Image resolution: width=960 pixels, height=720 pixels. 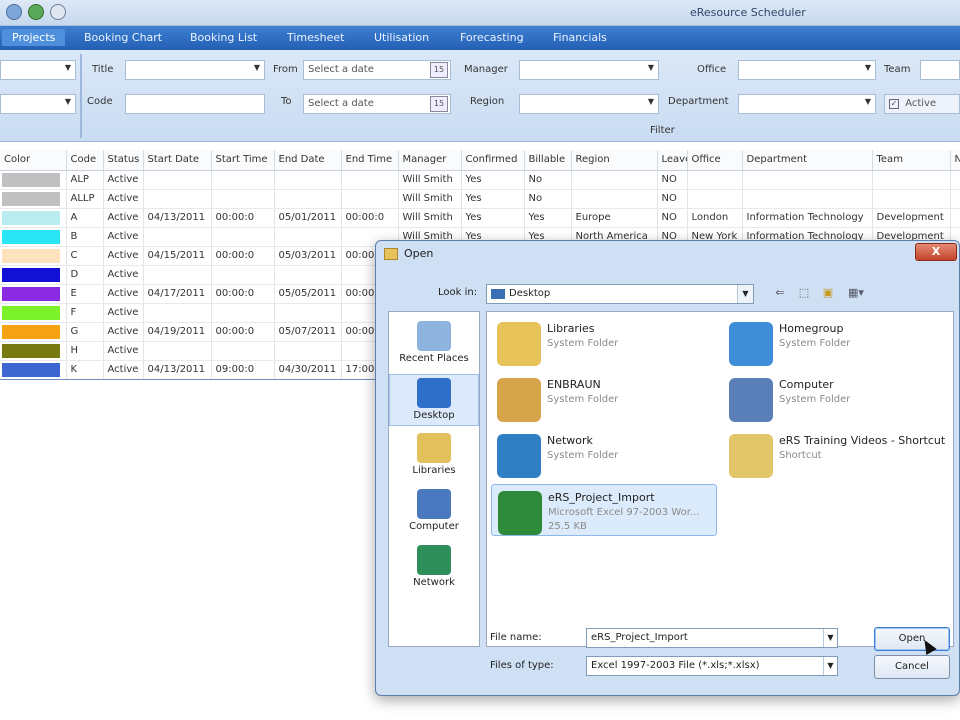 I want to click on office-dropdown: ▼, so click(x=807, y=70).